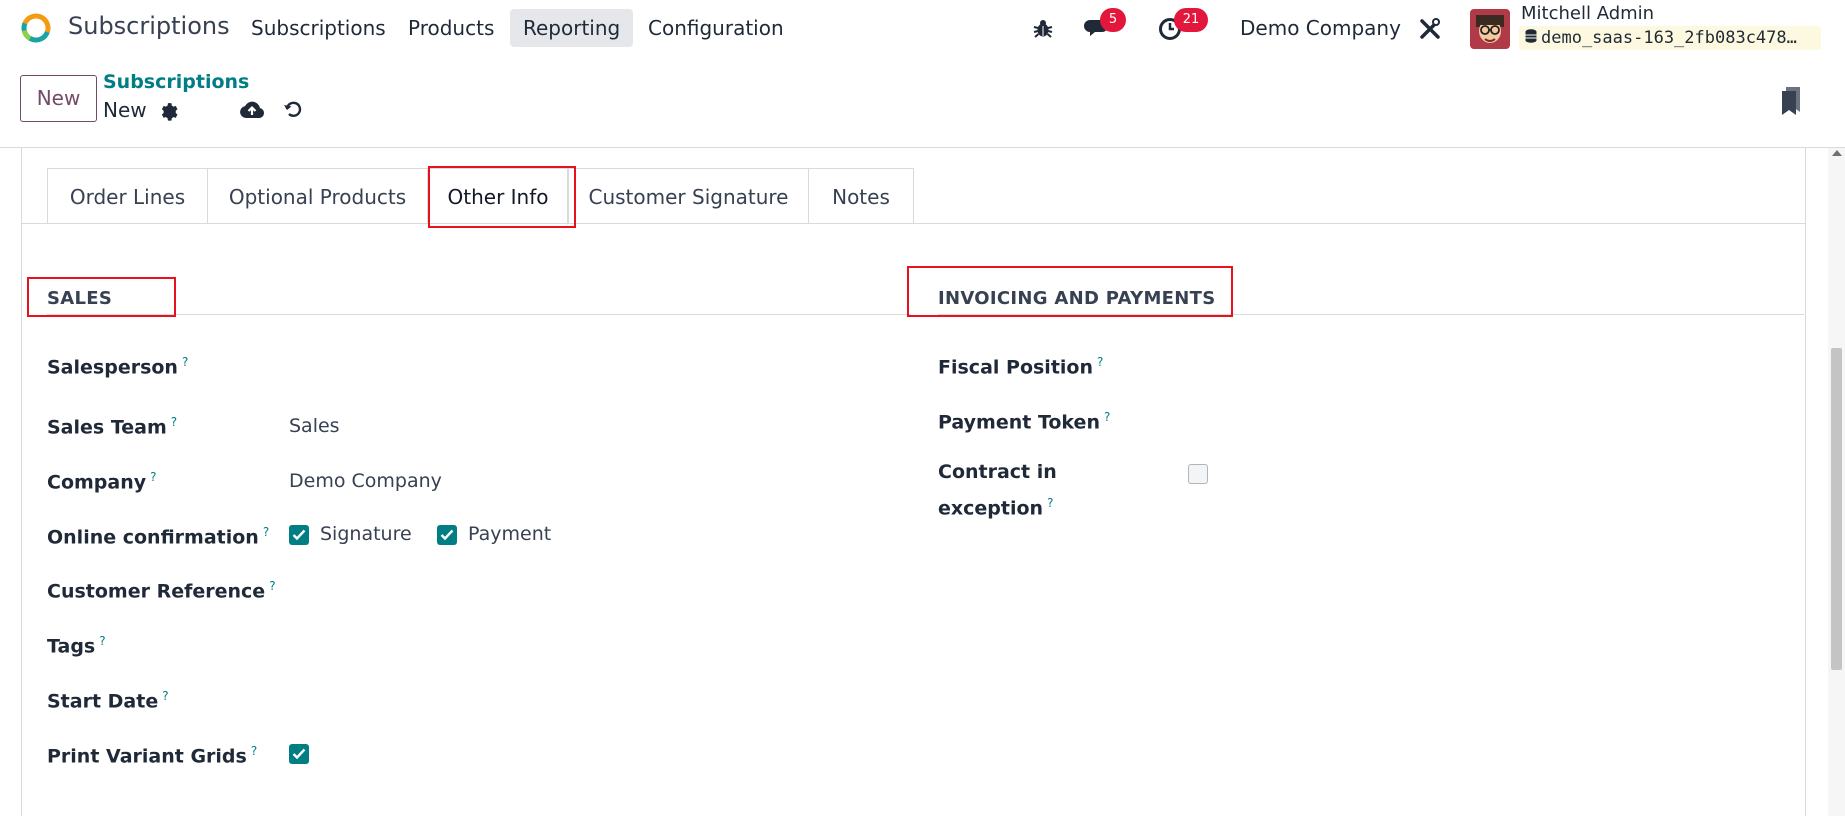 The height and width of the screenshot is (816, 1845). What do you see at coordinates (102, 641) in the screenshot?
I see `tags-help-icon: ?` at bounding box center [102, 641].